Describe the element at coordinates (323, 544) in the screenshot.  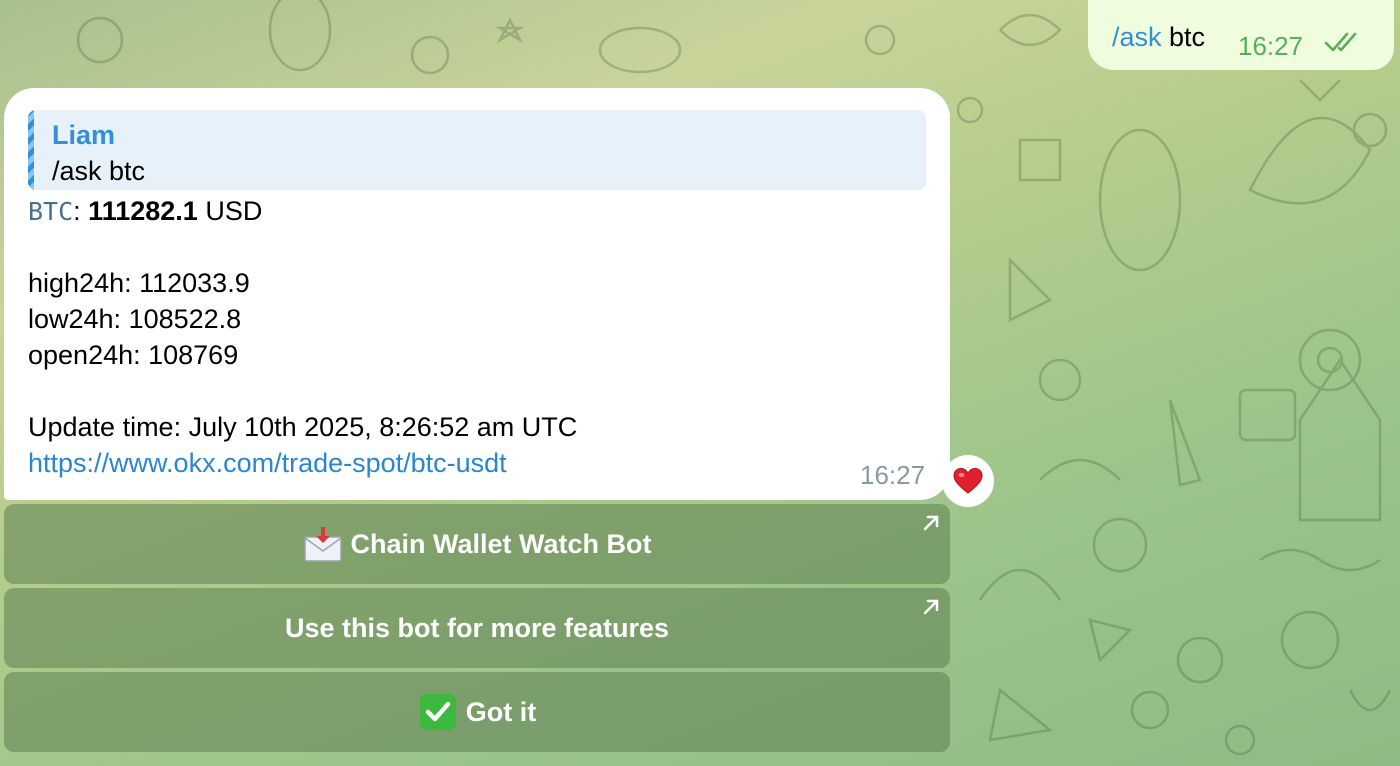
I see `envelope-icon` at that location.